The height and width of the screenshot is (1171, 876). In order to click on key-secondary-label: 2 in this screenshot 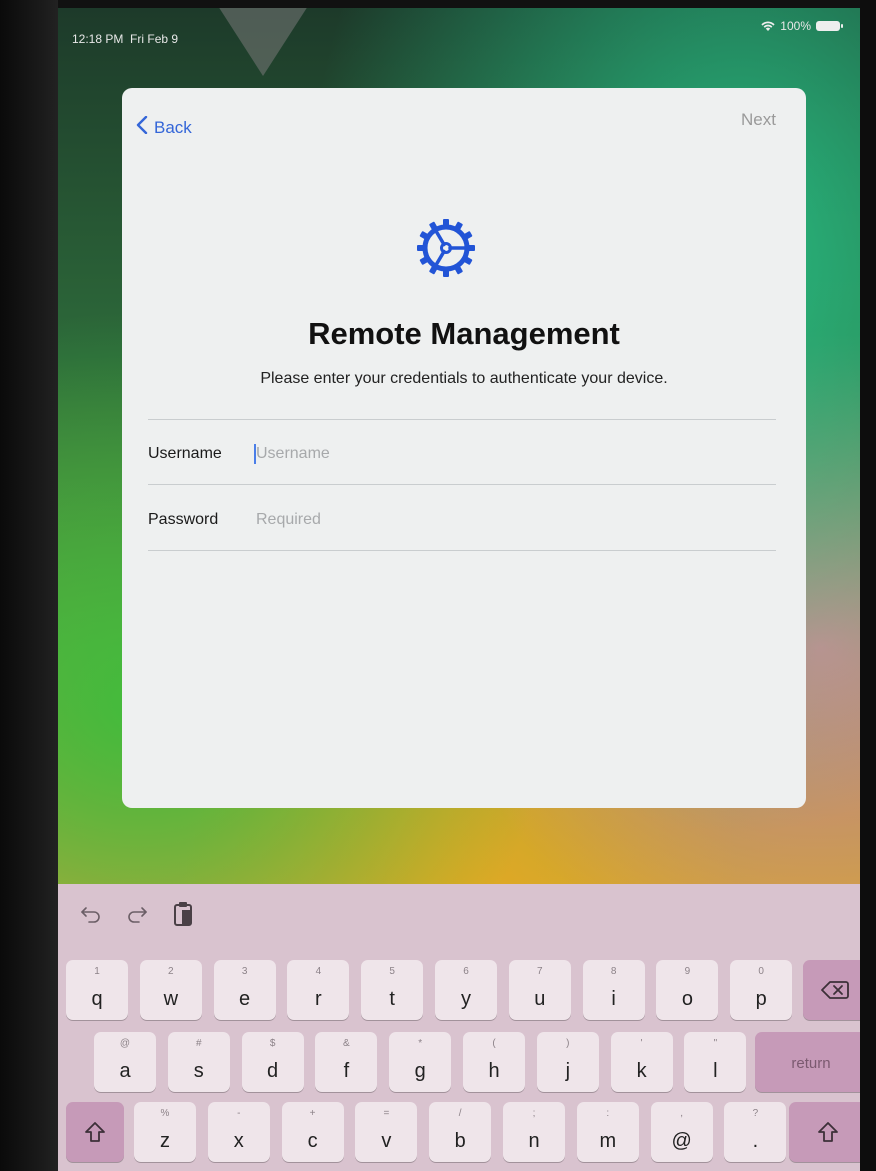, I will do `click(171, 971)`.